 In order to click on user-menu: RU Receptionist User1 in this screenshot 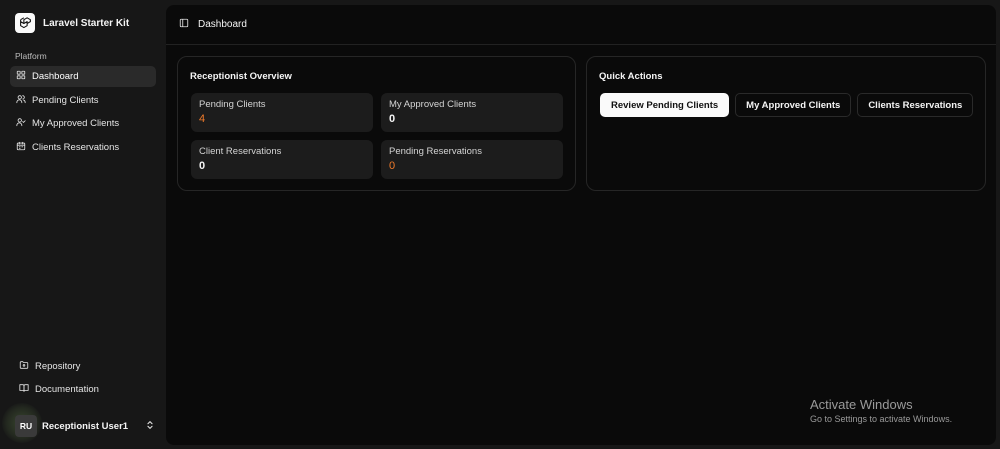, I will do `click(85, 426)`.